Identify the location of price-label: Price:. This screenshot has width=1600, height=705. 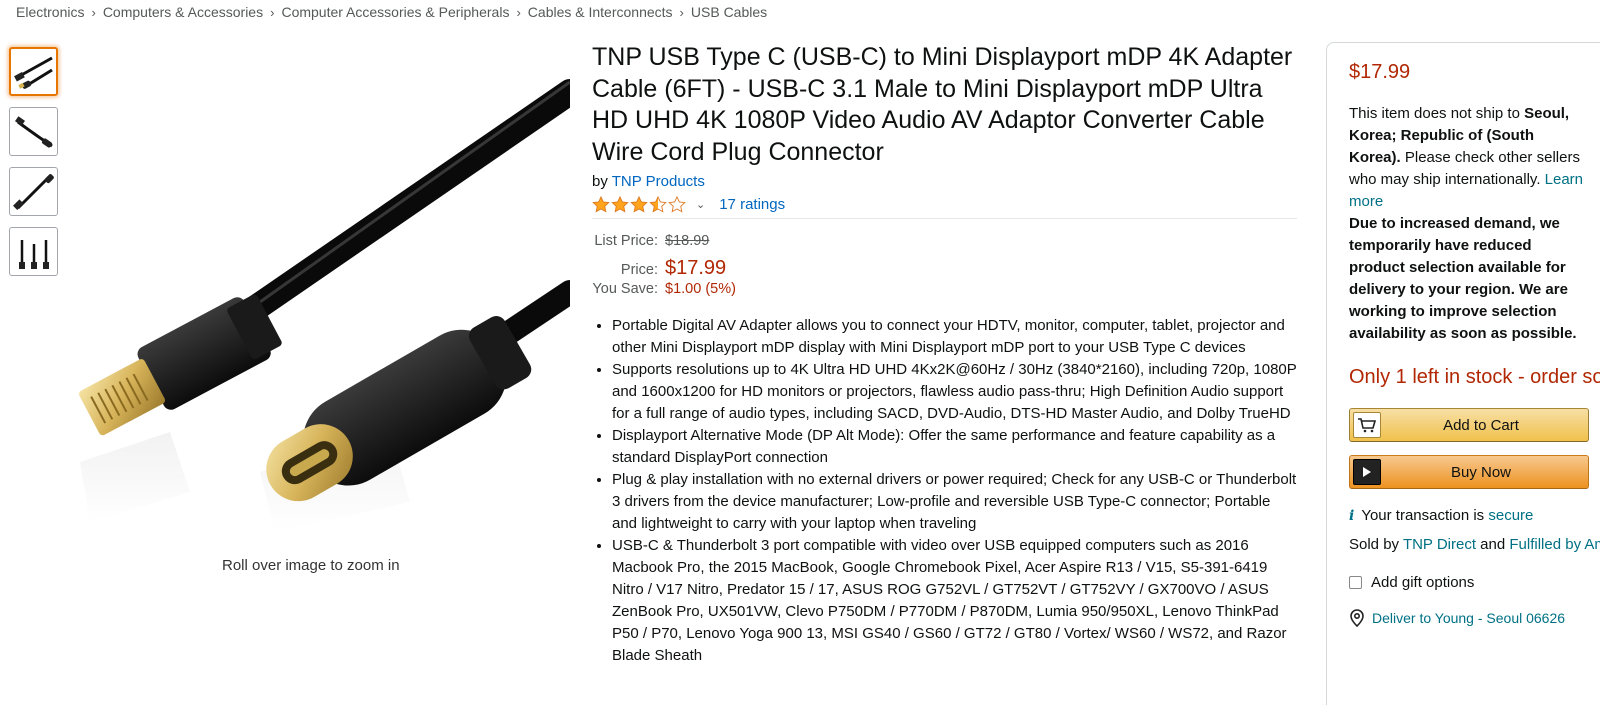
(639, 270).